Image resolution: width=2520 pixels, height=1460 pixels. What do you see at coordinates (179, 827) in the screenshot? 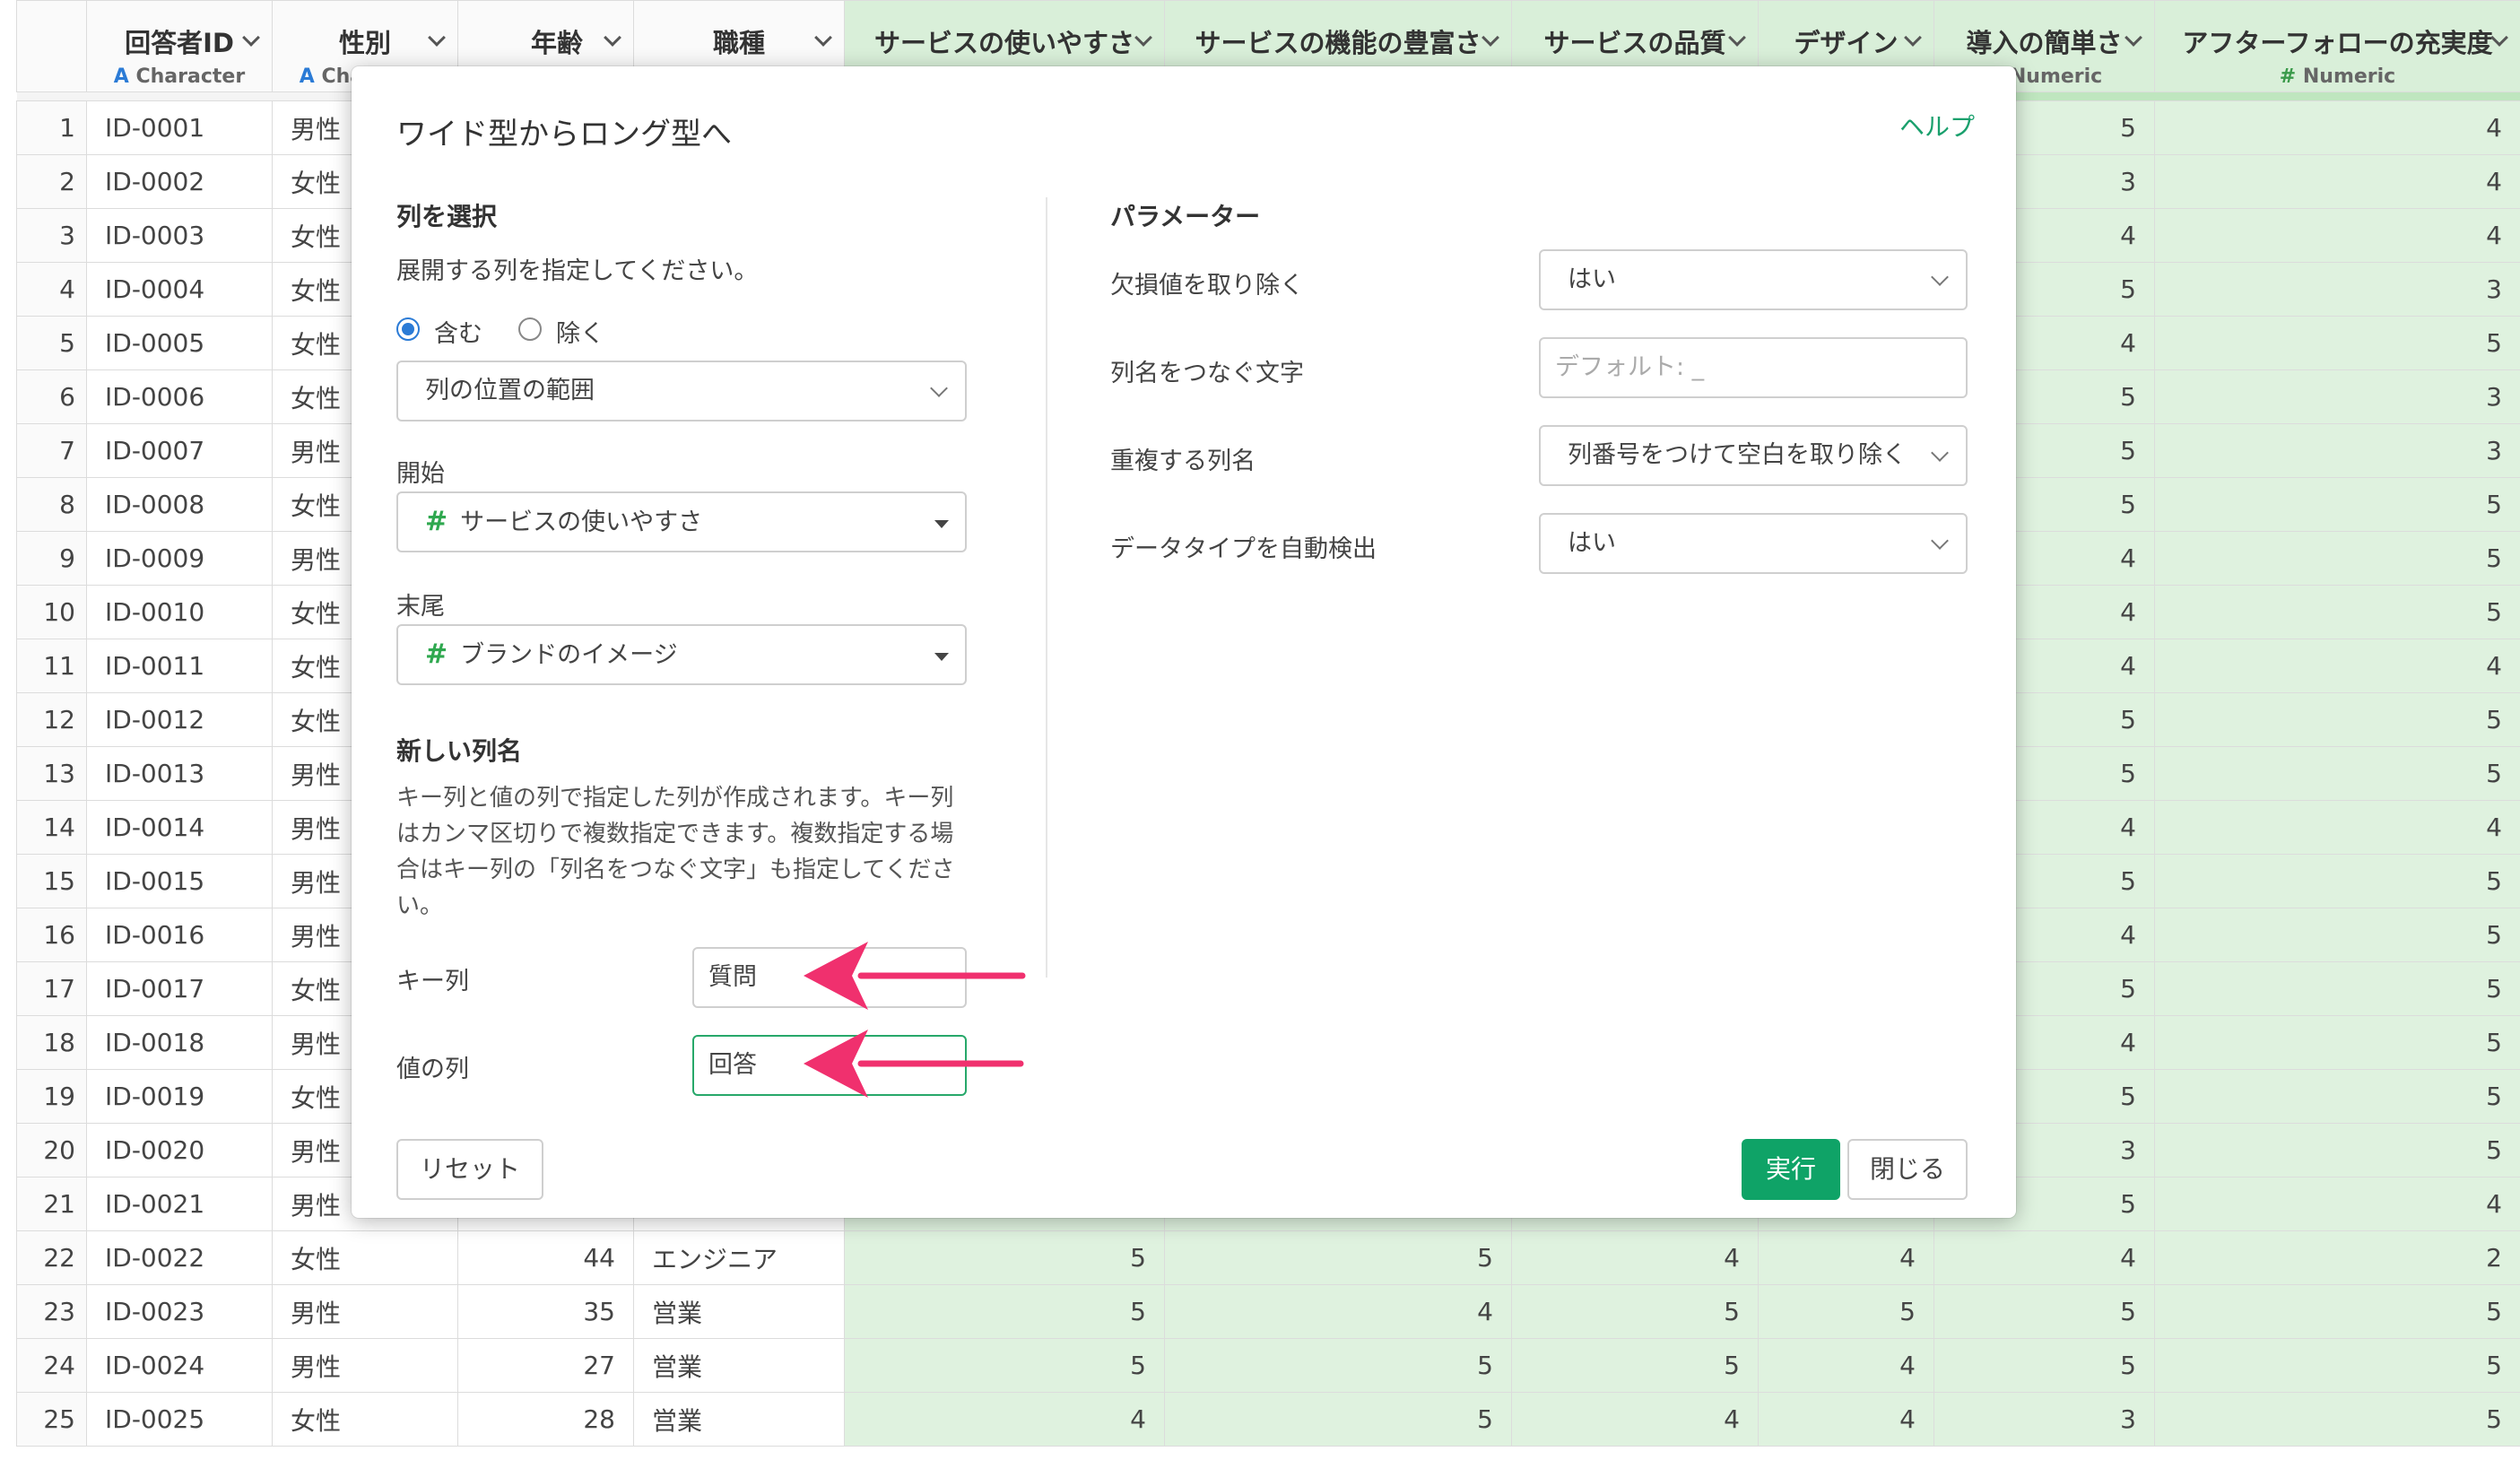
I see `table-cell: ID-0014` at bounding box center [179, 827].